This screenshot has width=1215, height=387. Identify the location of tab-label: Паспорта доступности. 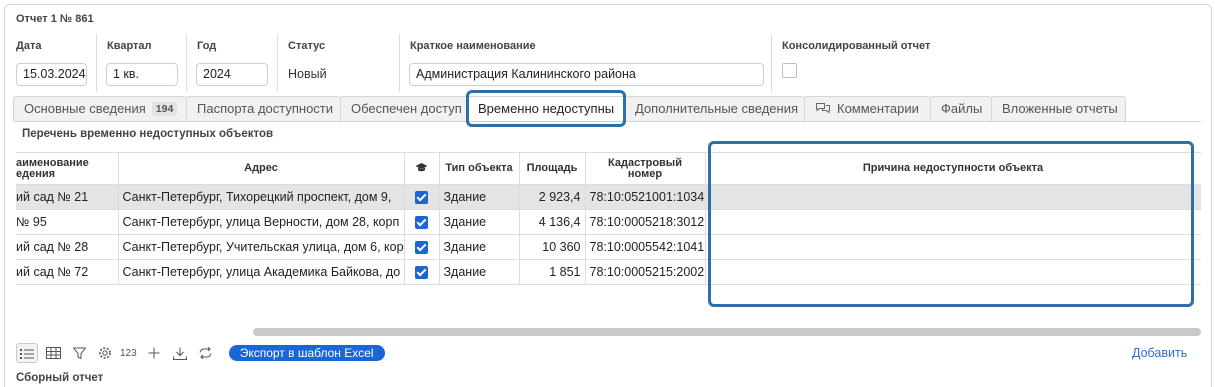
(265, 108).